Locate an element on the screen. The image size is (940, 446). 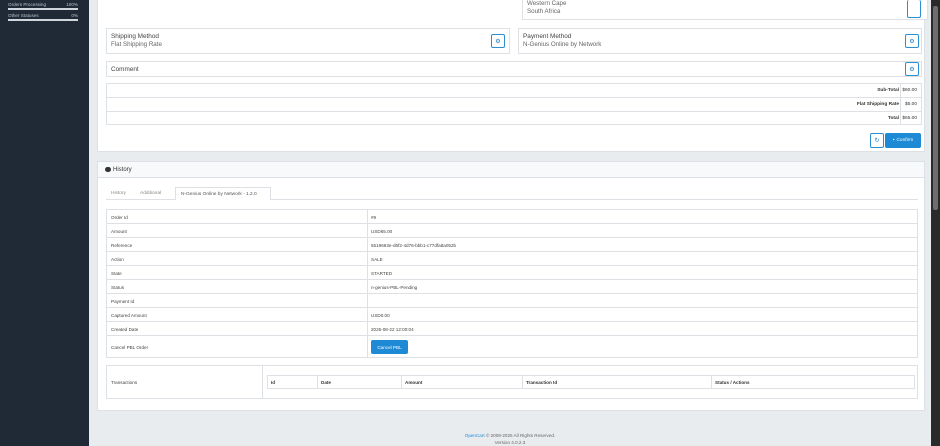
stat-value: 0% is located at coordinates (74, 15).